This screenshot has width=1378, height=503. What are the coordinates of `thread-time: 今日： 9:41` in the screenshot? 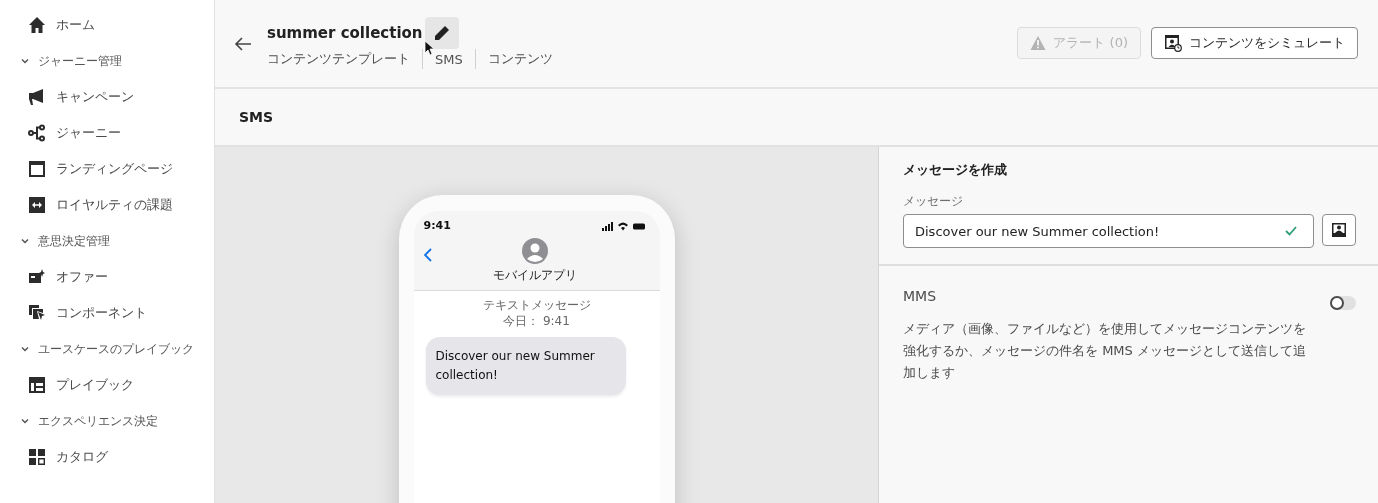 It's located at (536, 321).